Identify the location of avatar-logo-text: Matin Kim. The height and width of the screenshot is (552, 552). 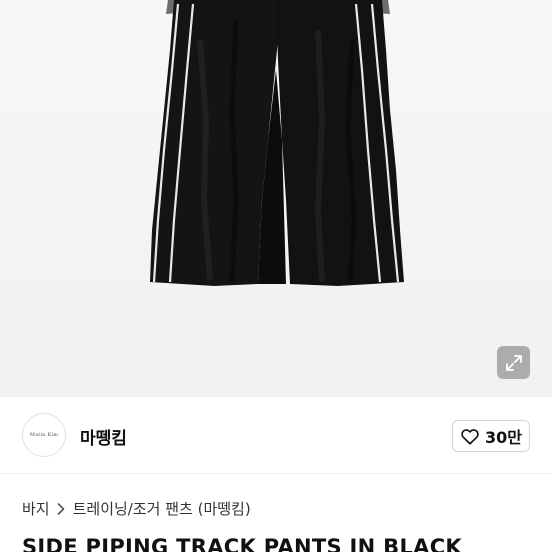
(44, 435).